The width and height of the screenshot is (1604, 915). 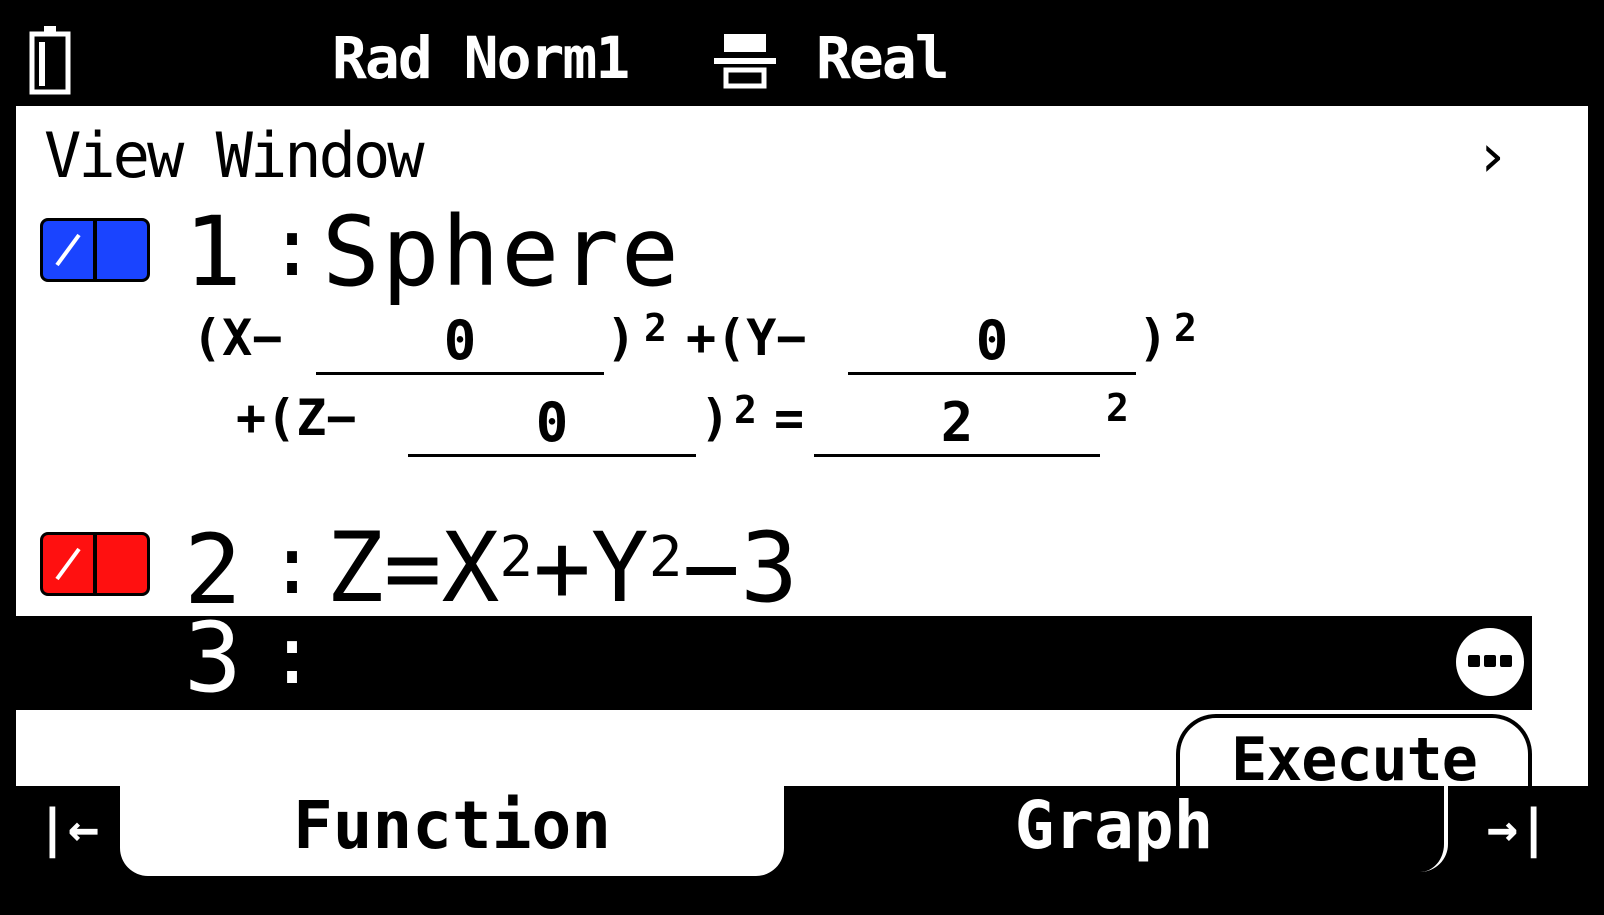 I want to click on execute-button: Execute, so click(x=1354, y=754).